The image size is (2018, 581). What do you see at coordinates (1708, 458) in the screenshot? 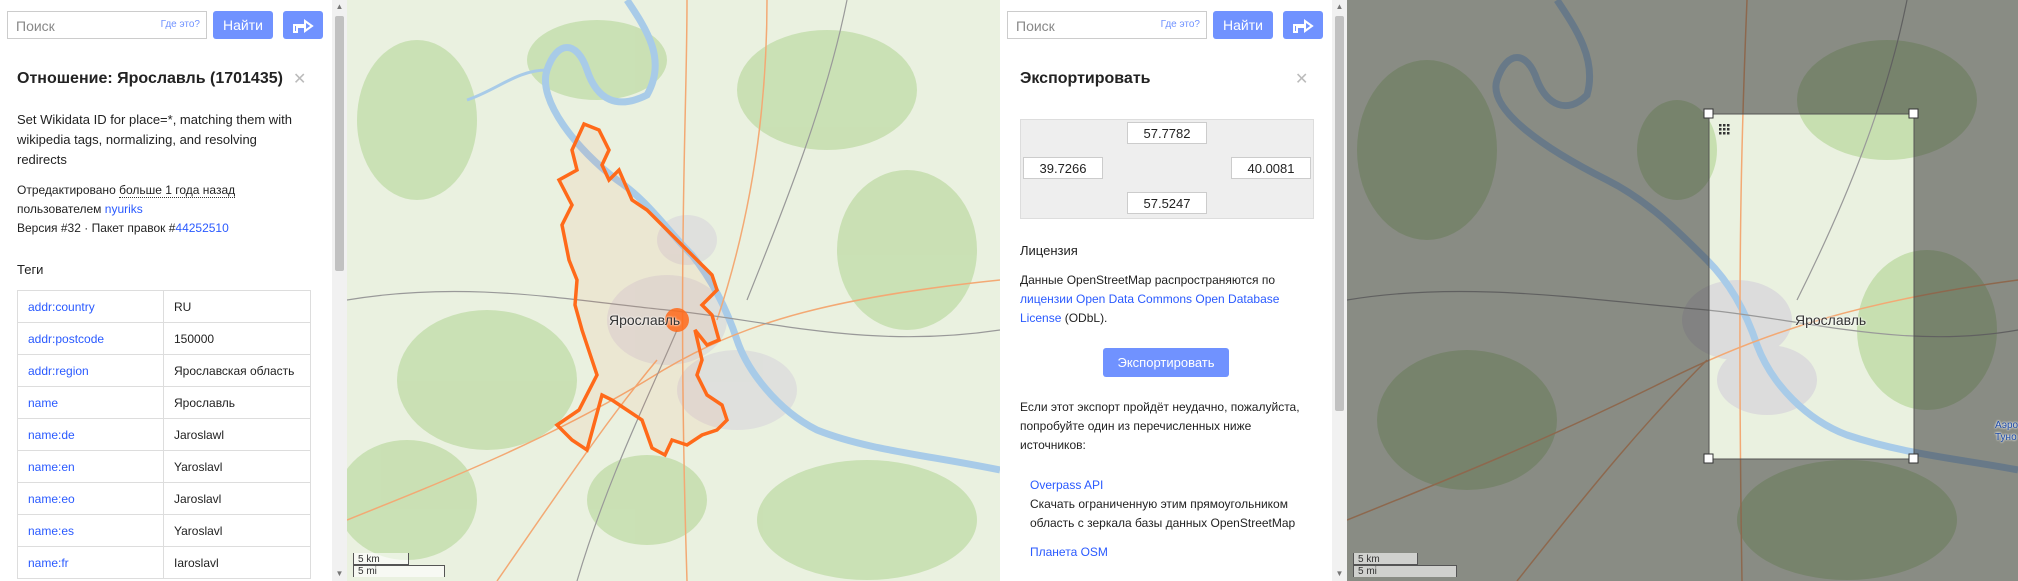
I see `resize-handle-sw` at bounding box center [1708, 458].